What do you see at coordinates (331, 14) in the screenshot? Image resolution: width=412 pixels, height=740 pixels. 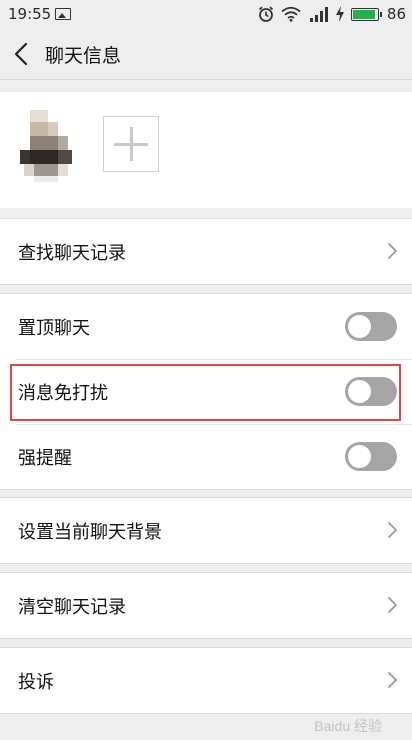 I see `status-icons: 86` at bounding box center [331, 14].